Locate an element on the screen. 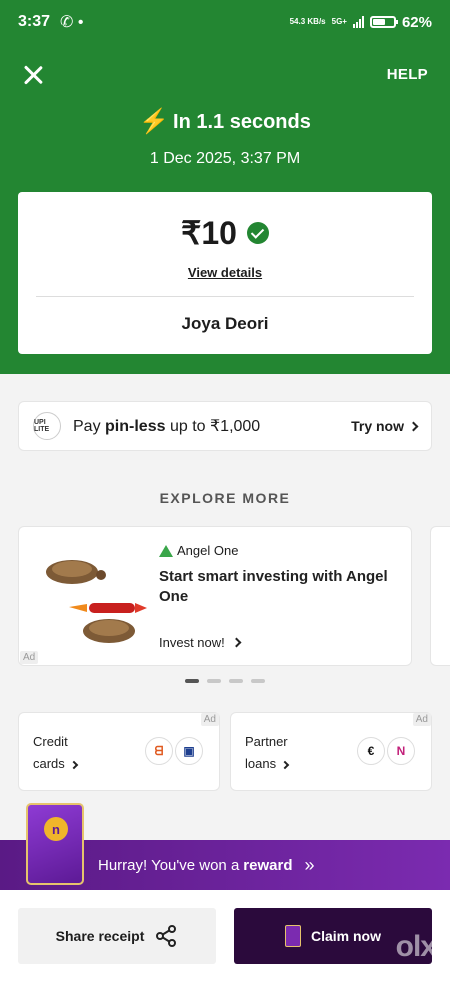 This screenshot has height=1000, width=450. explore-heading: EXPLORE MORE is located at coordinates (225, 498).